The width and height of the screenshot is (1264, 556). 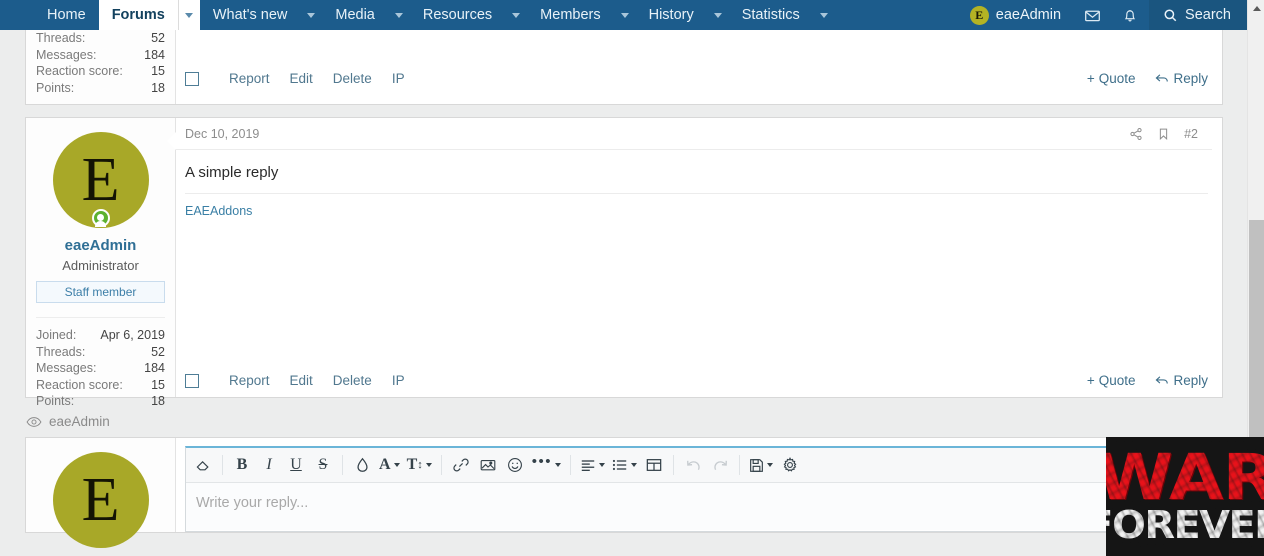 What do you see at coordinates (1185, 525) in the screenshot?
I see `banner-line-2: FOREVER` at bounding box center [1185, 525].